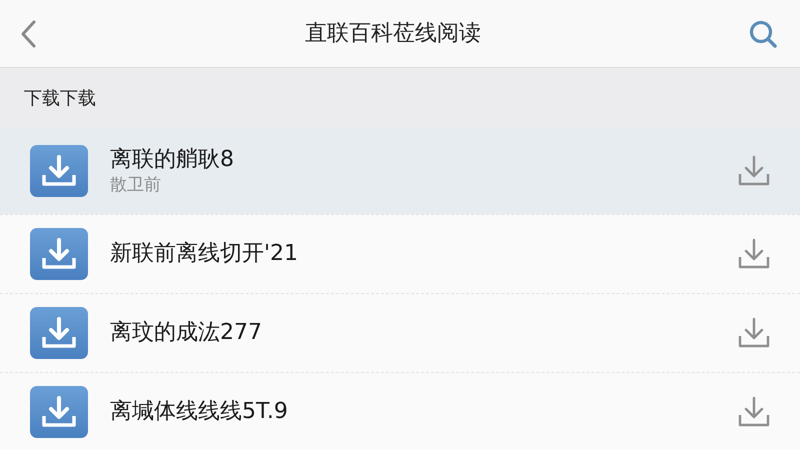 Image resolution: width=800 pixels, height=450 pixels. I want to click on item-title: 离堿体线线线5T.9, so click(199, 412).